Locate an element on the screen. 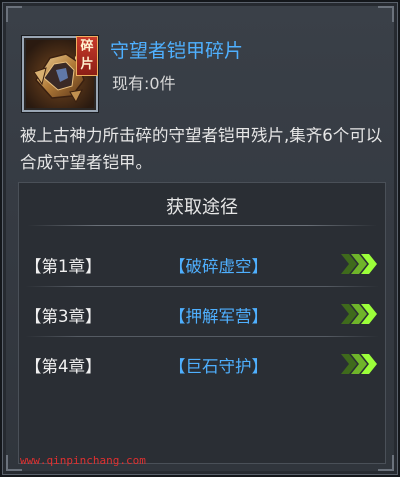  watermark: www.qinpinchang.com is located at coordinates (83, 460).